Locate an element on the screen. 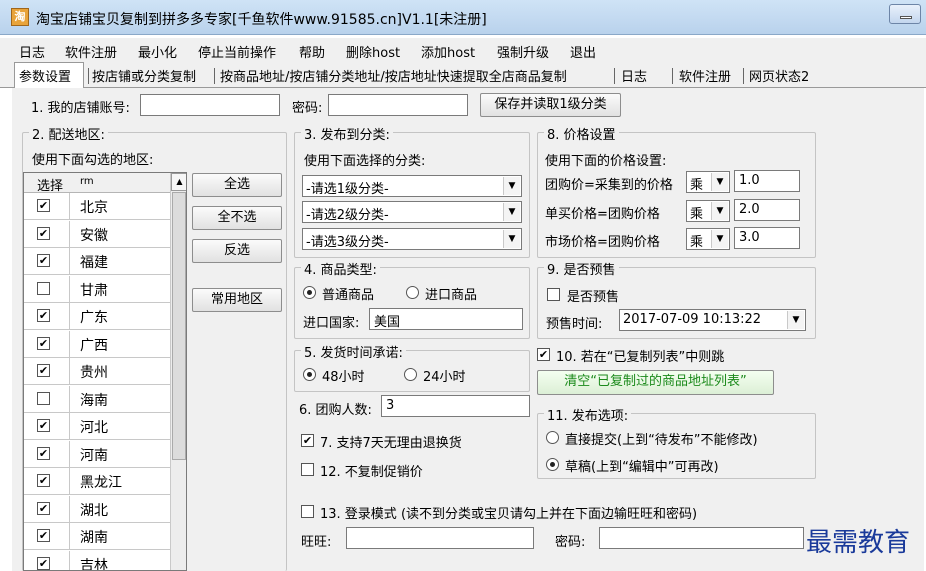 The image size is (926, 571). region-row: ✔ 广西 is located at coordinates (97, 344).